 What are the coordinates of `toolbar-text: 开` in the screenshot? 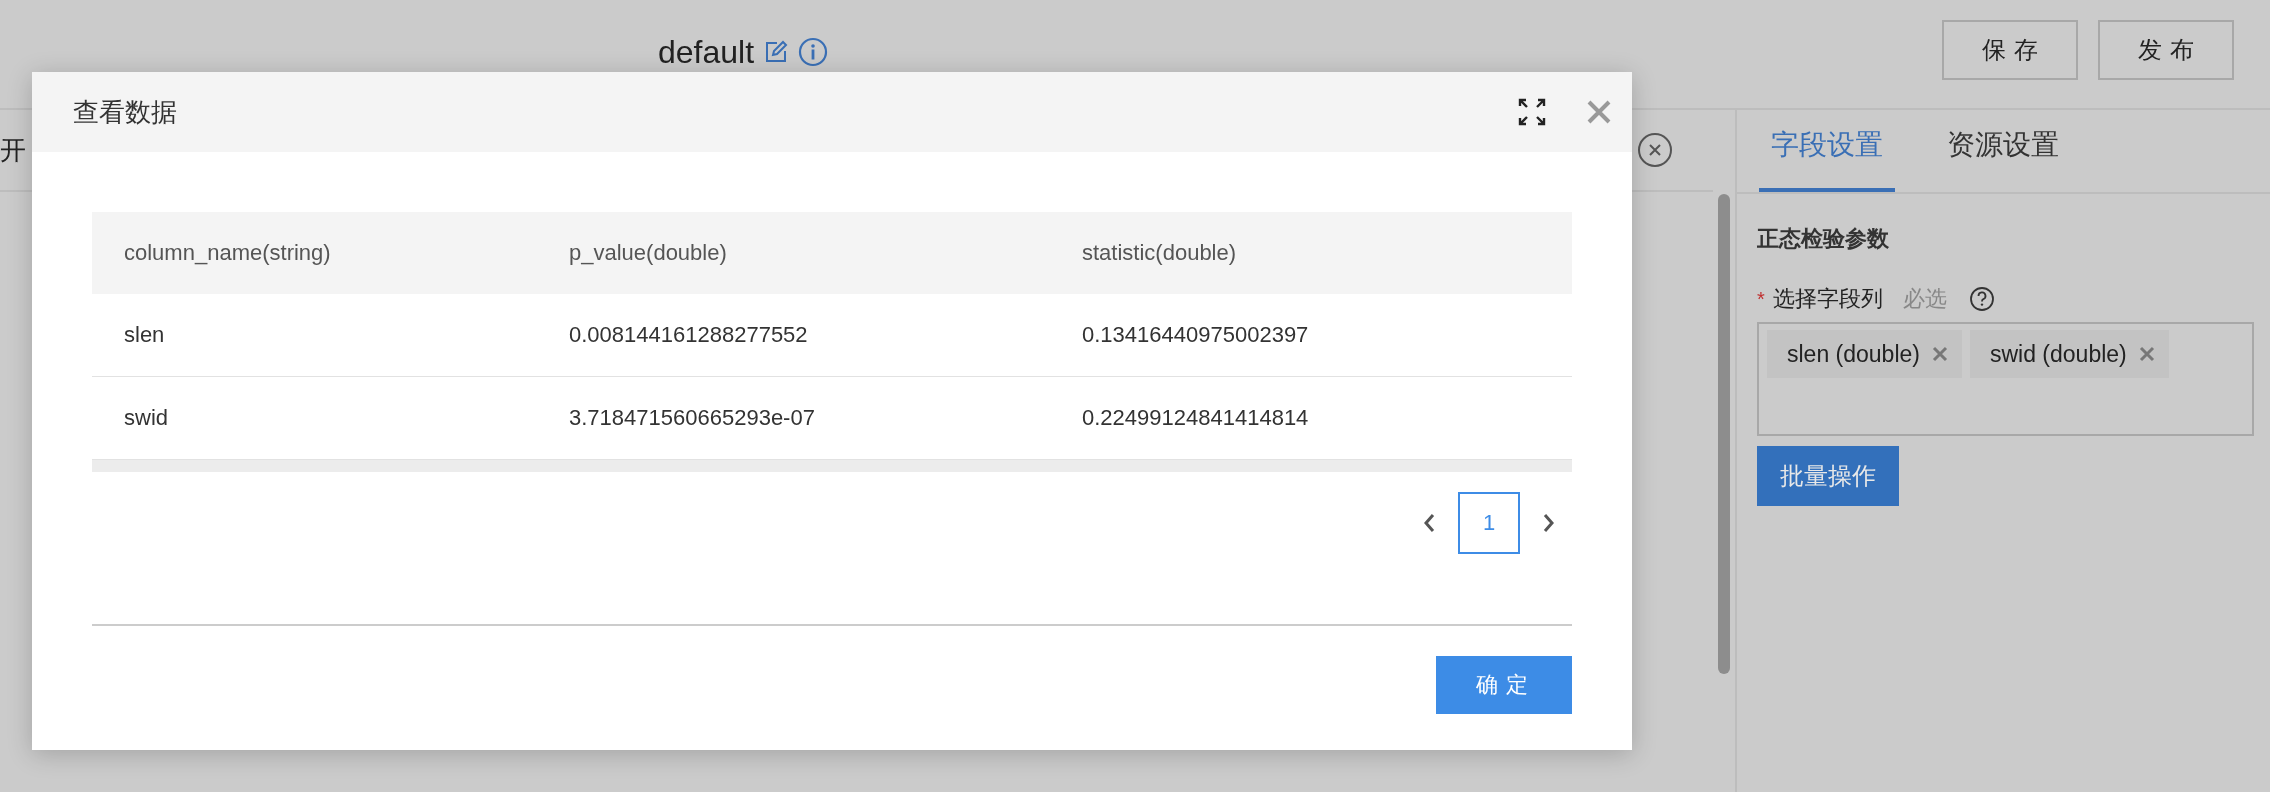 It's located at (13, 150).